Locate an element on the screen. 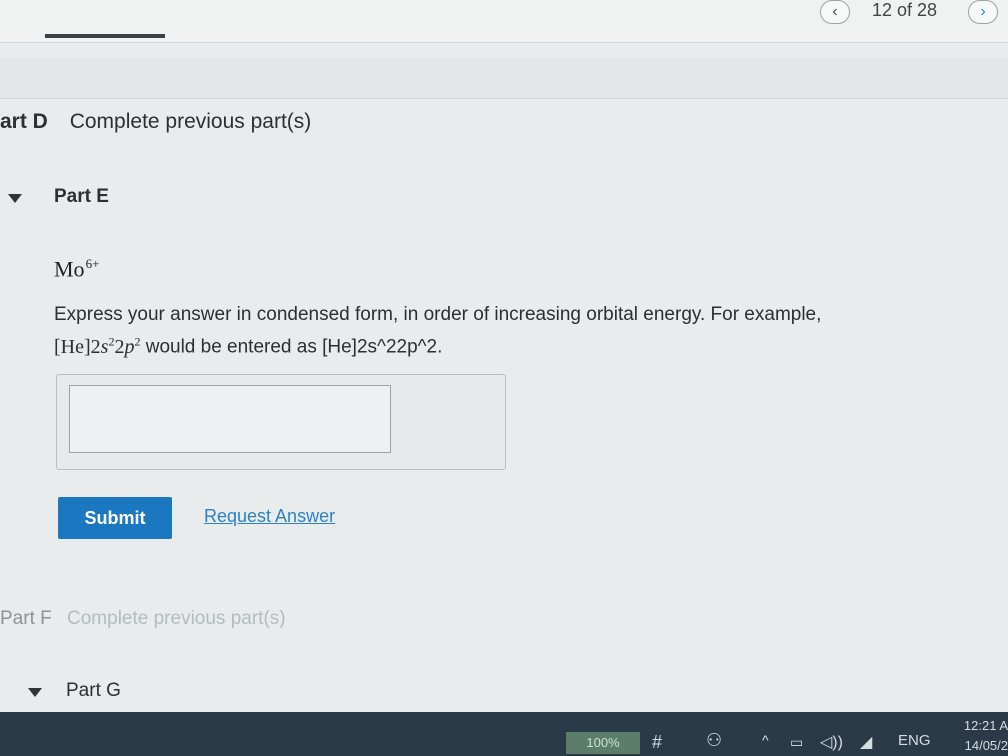  hash-icon: # is located at coordinates (657, 742).